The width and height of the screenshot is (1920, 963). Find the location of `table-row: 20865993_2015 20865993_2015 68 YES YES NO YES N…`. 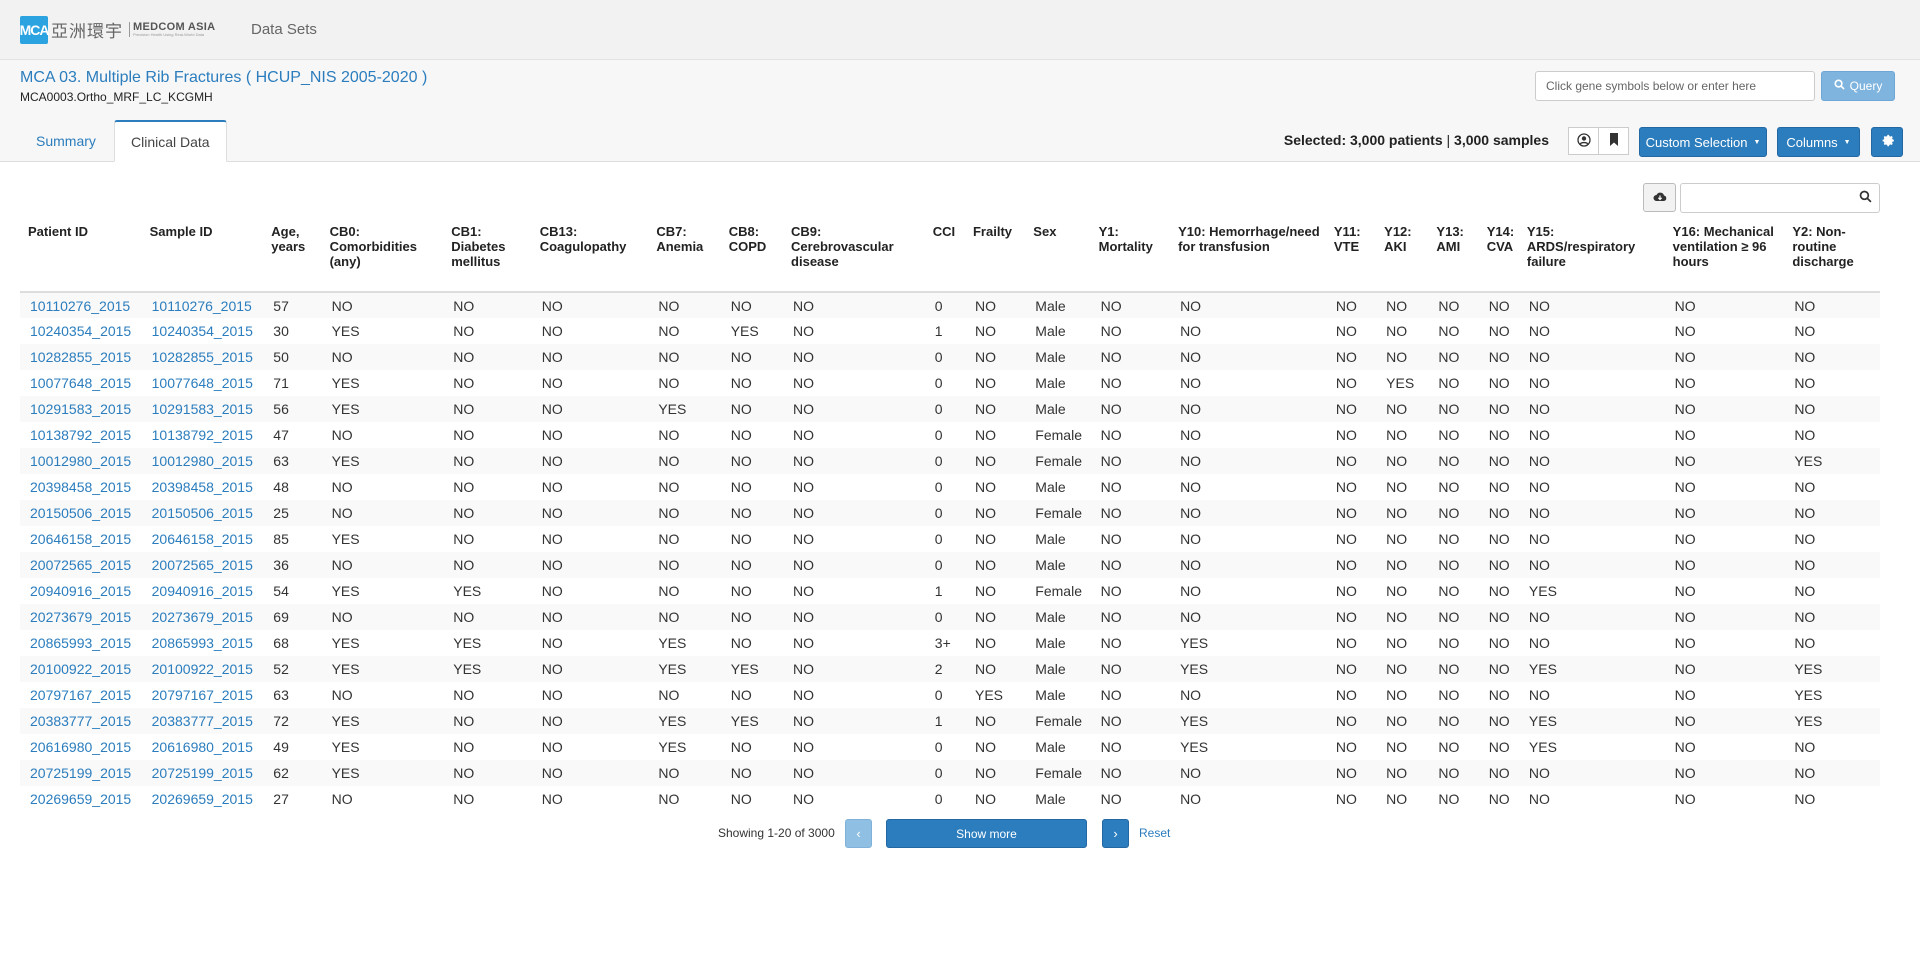

table-row: 20865993_2015 20865993_2015 68 YES YES NO YES N… is located at coordinates (950, 643).